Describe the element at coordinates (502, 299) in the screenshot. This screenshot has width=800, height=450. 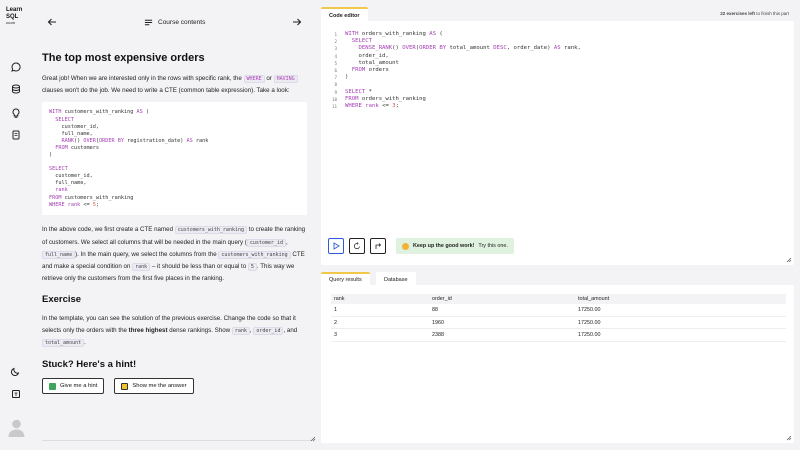
I see `column-header: order_id` at that location.